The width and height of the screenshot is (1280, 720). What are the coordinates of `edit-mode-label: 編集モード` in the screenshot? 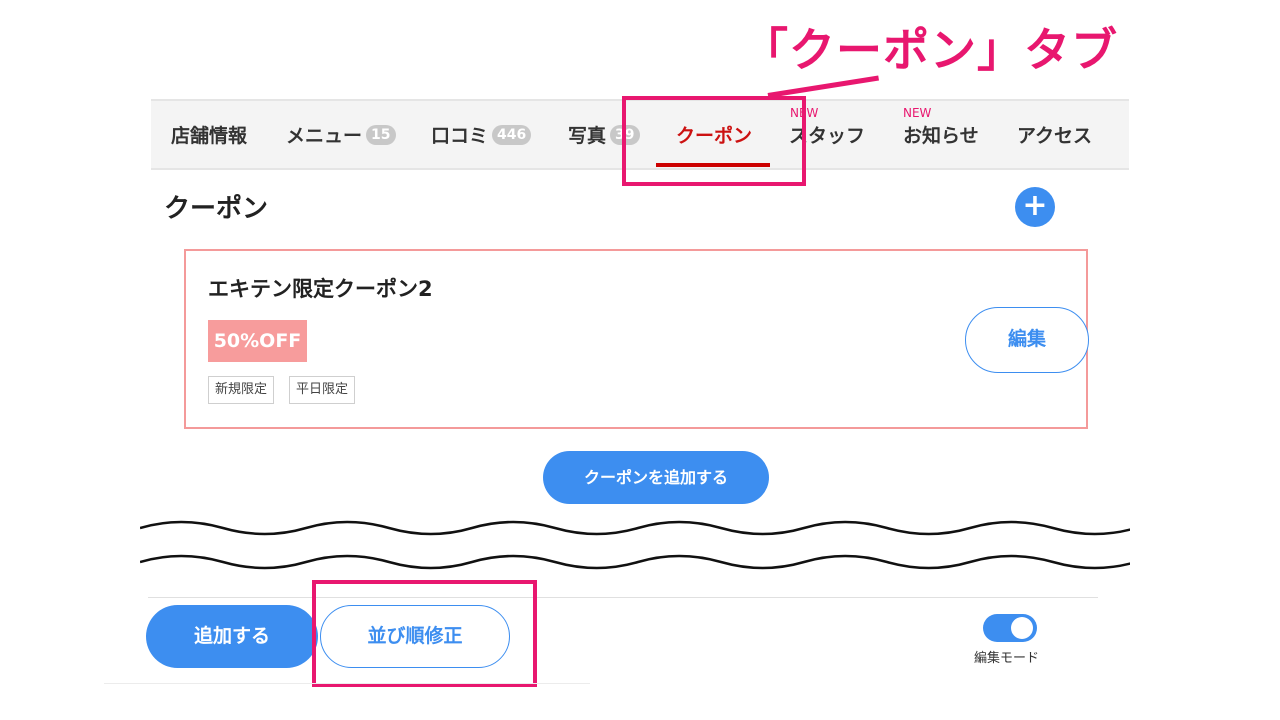 It's located at (1007, 658).